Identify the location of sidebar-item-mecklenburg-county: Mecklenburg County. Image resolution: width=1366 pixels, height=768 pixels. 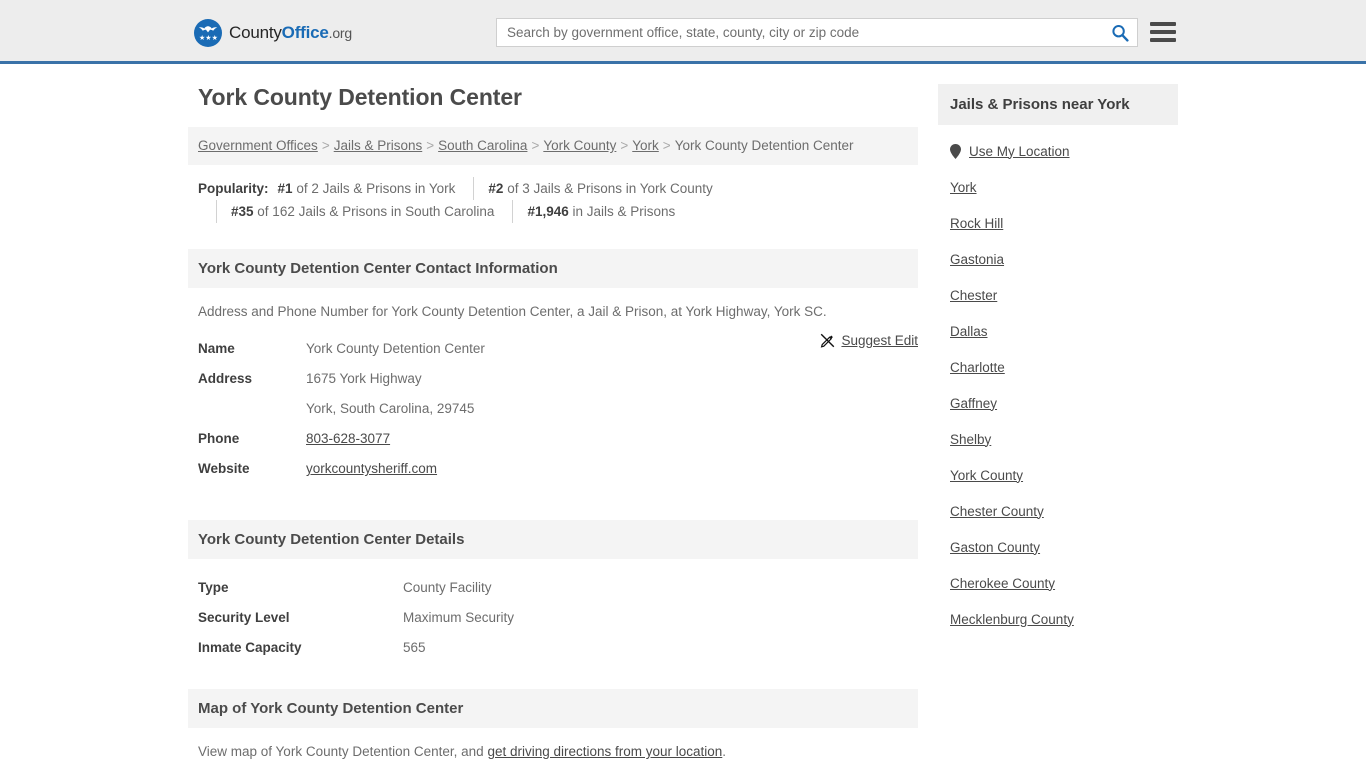
(1064, 619).